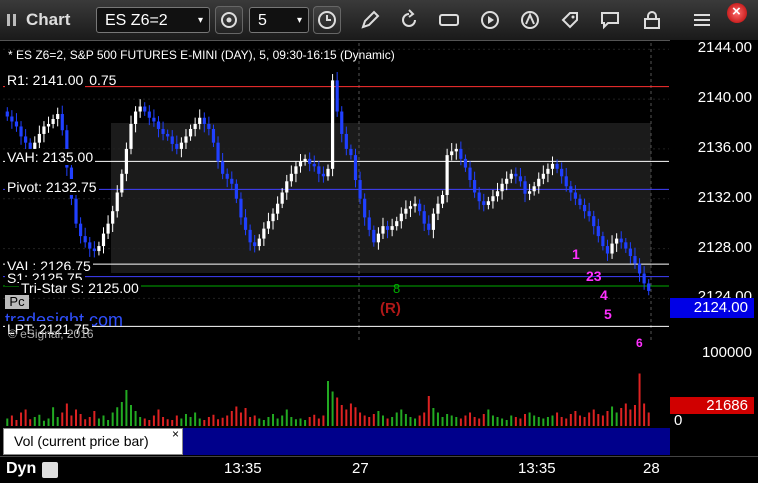 Image resolution: width=758 pixels, height=483 pixels. I want to click on lock-icon, so click(652, 20).